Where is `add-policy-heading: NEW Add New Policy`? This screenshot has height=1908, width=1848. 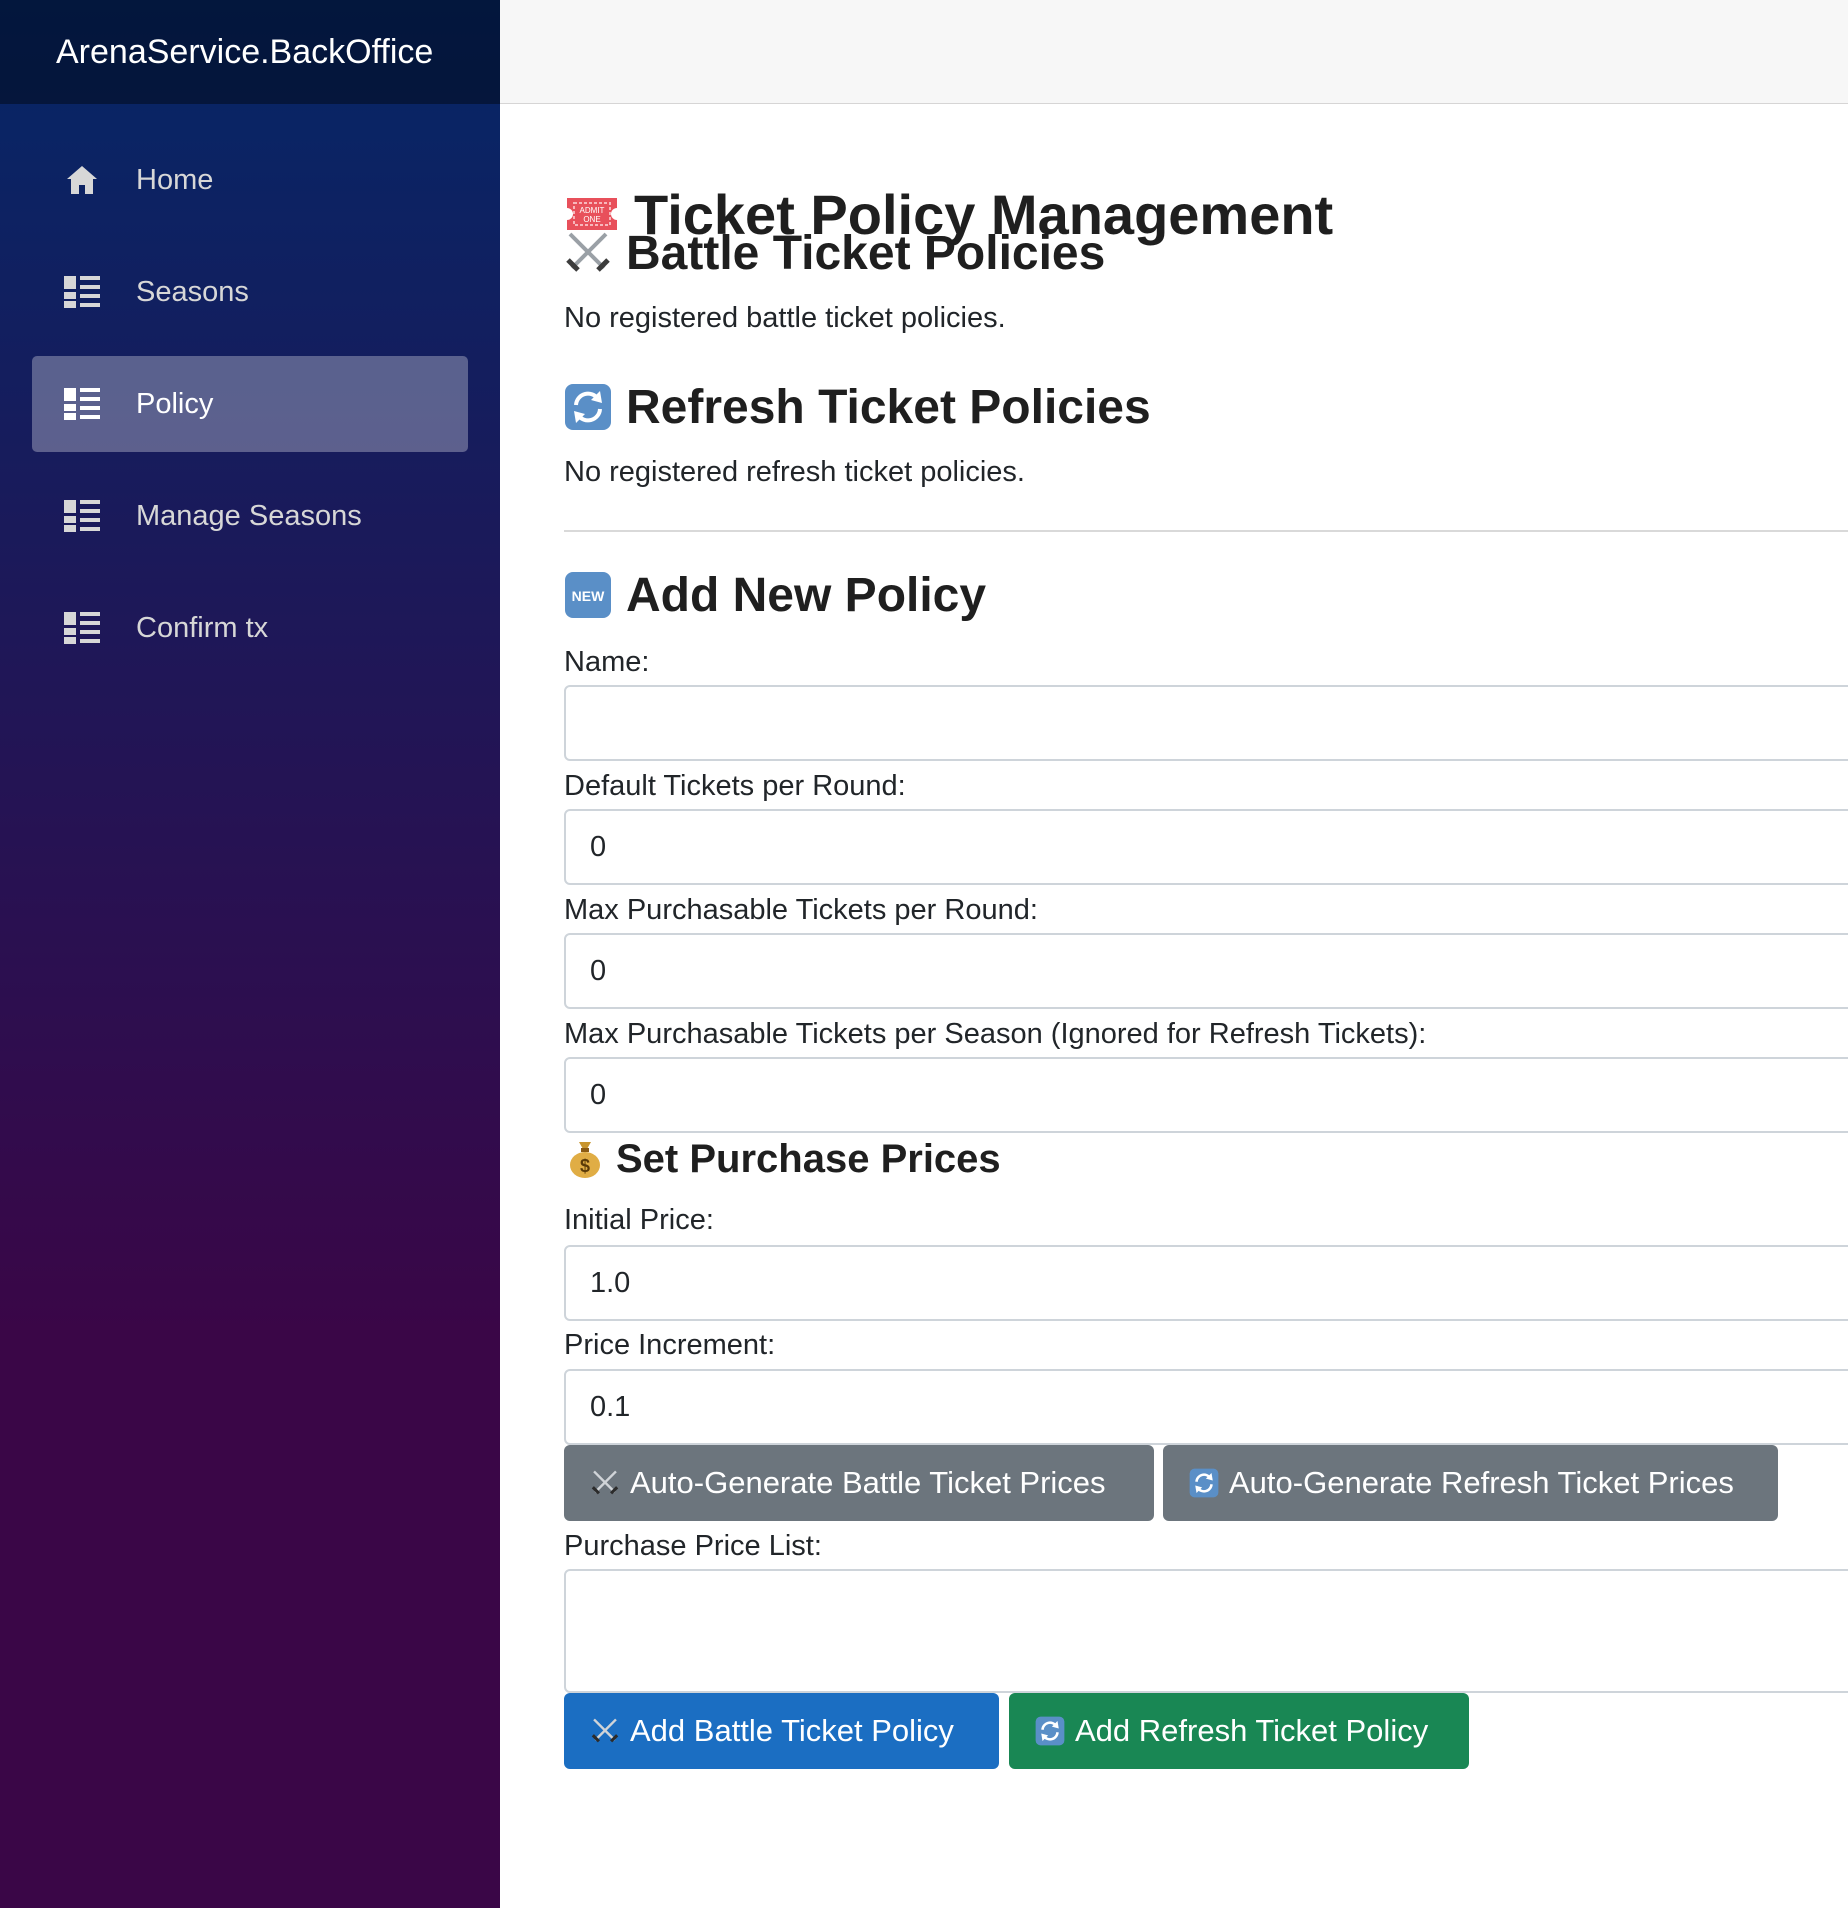 add-policy-heading: NEW Add New Policy is located at coordinates (775, 595).